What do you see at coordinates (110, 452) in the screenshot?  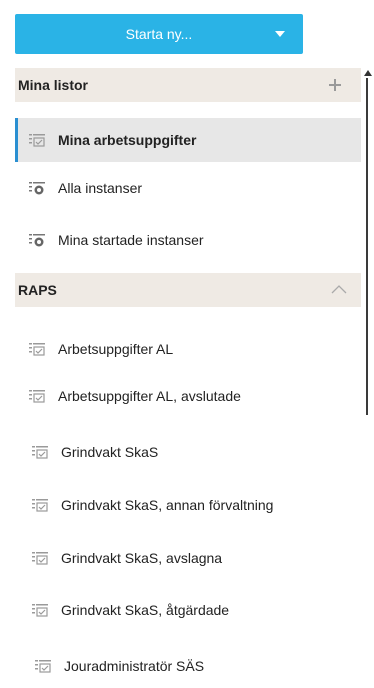 I see `list-item-label: Grindvakt SkaS` at bounding box center [110, 452].